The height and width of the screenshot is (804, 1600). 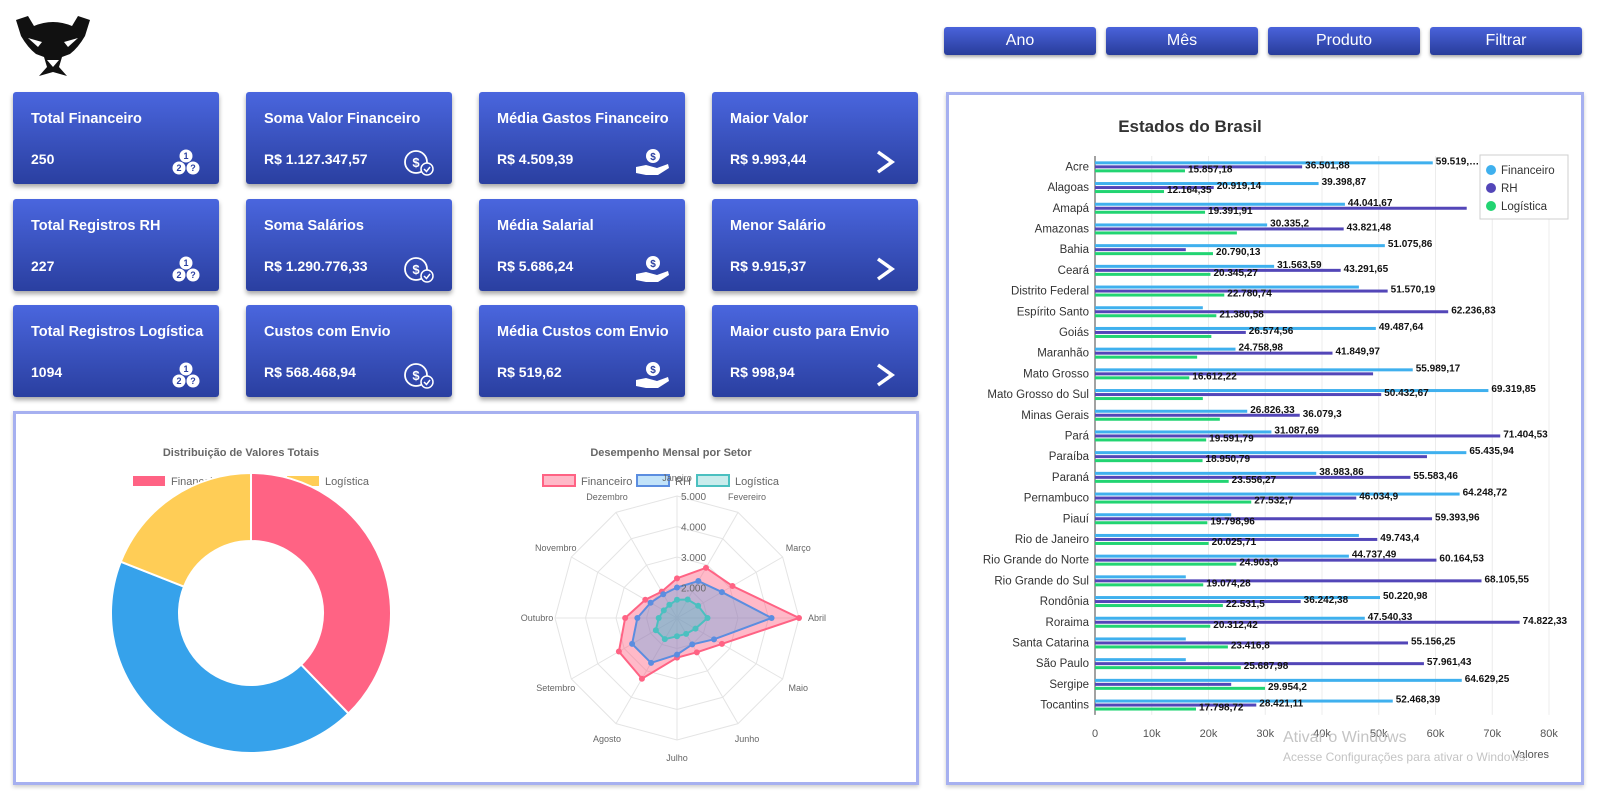 What do you see at coordinates (1524, 187) in the screenshot?
I see `chart-legend: Financeiro RH Logística` at bounding box center [1524, 187].